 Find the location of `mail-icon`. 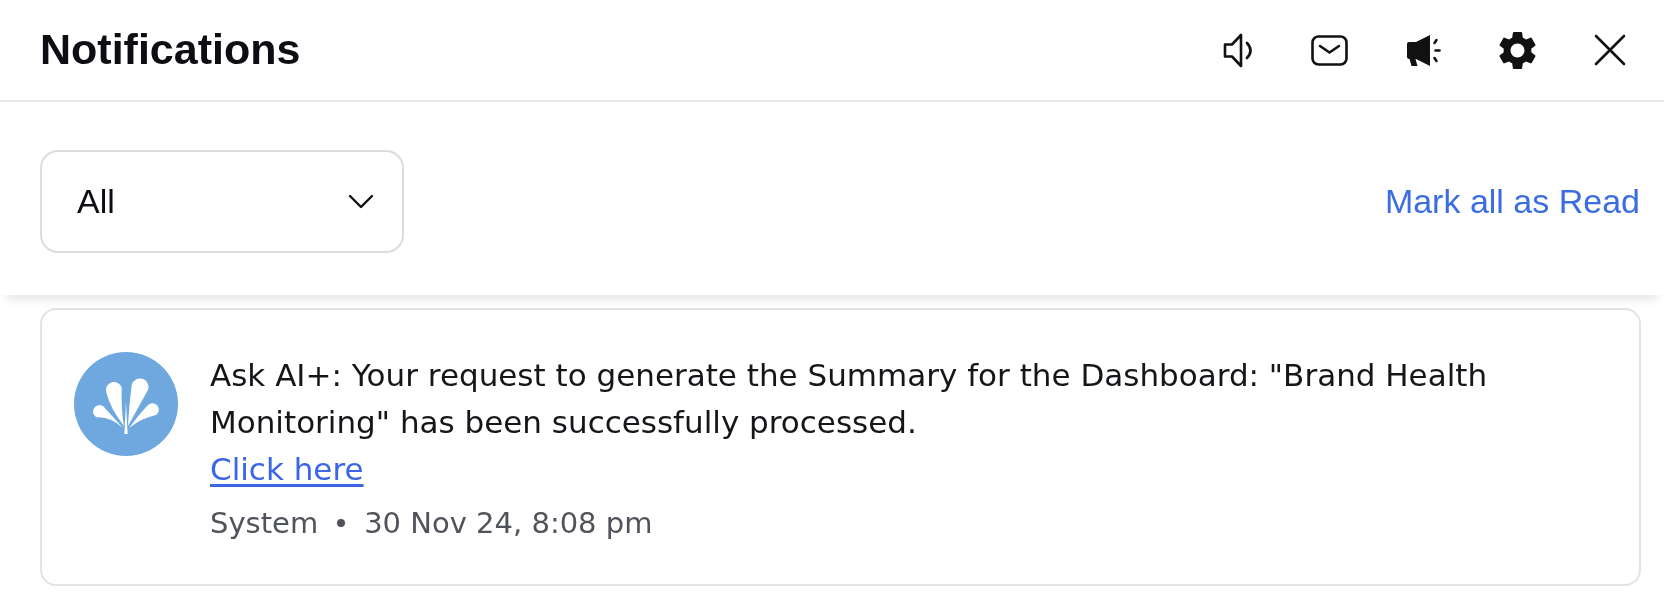

mail-icon is located at coordinates (1329, 50).